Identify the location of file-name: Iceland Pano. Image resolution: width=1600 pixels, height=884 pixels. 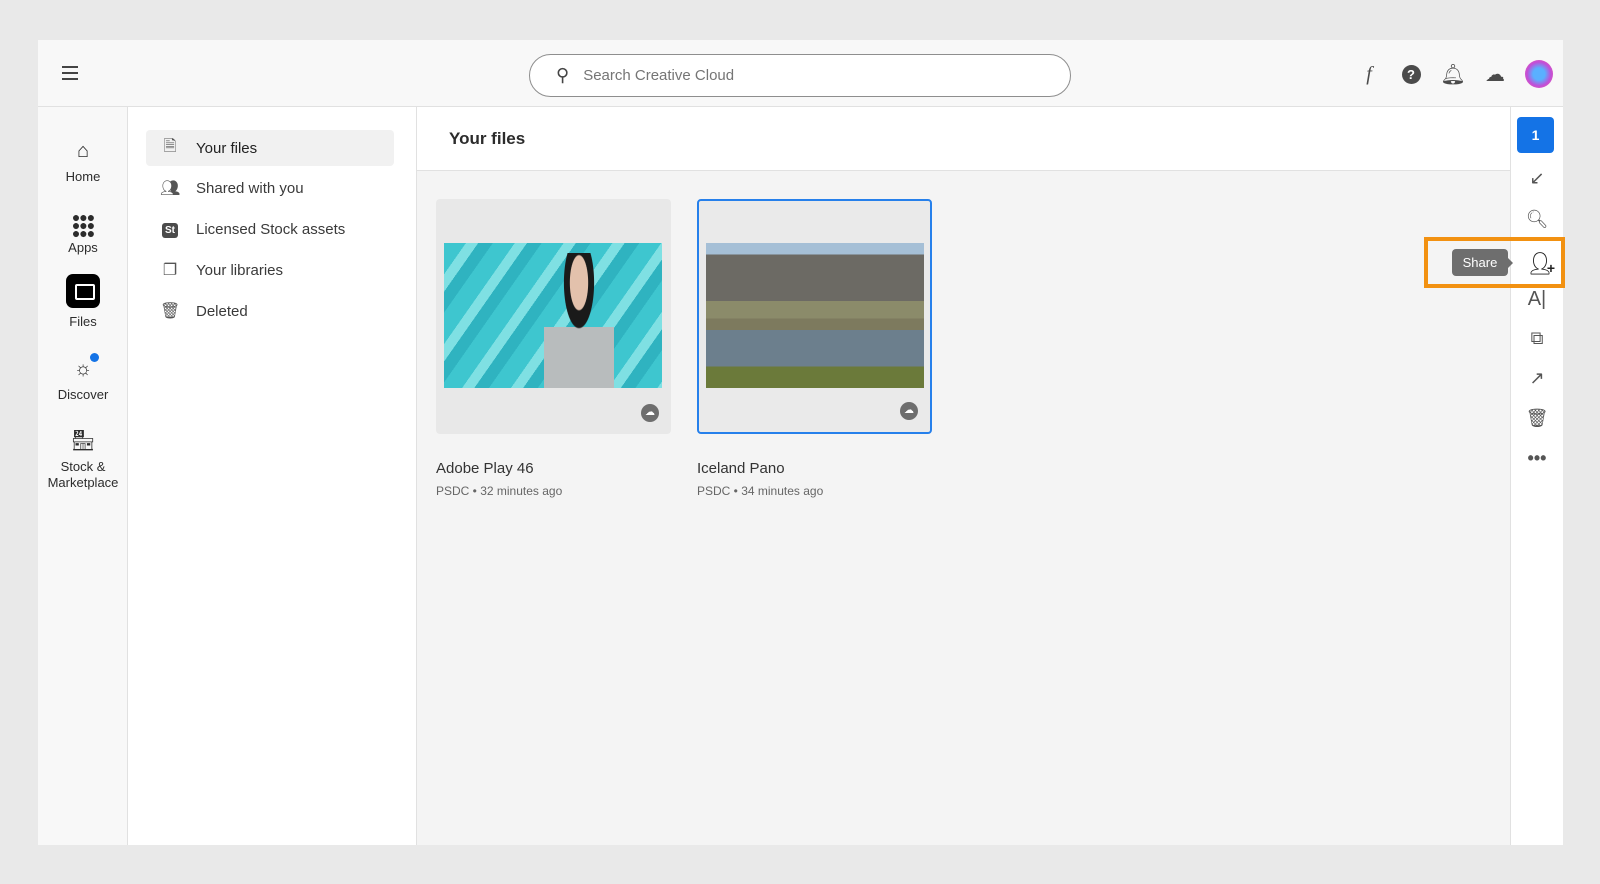
(741, 468).